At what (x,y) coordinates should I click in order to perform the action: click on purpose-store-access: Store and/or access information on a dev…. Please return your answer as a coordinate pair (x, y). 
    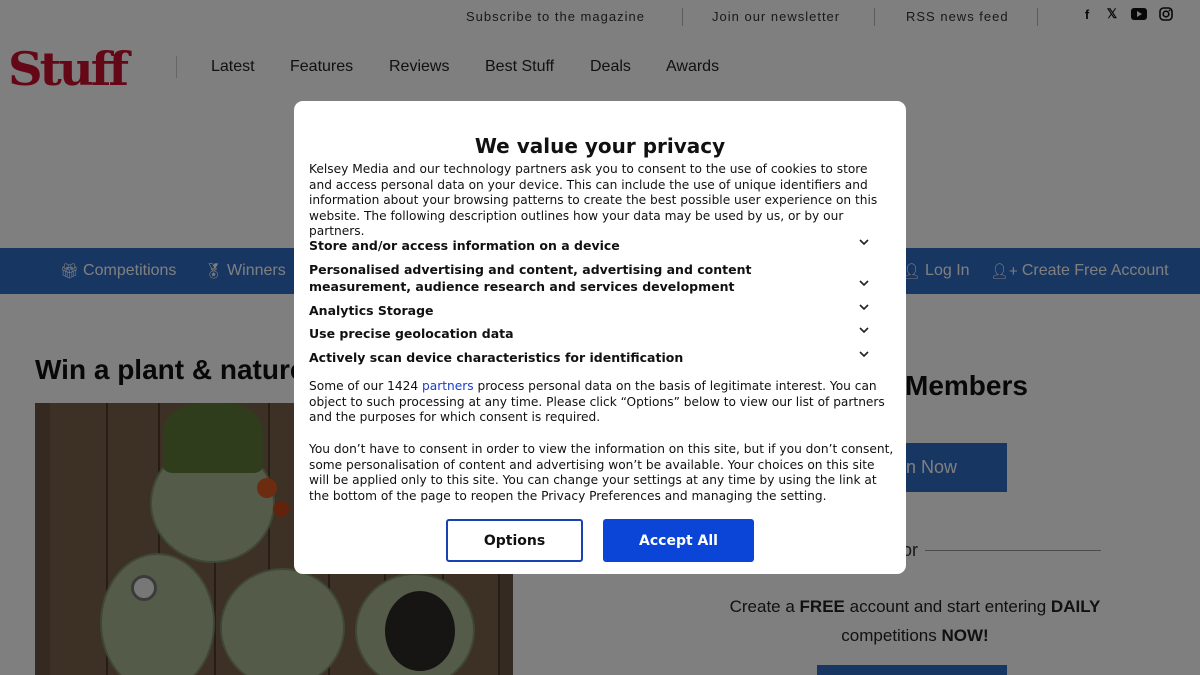
    Looking at the image, I should click on (601, 245).